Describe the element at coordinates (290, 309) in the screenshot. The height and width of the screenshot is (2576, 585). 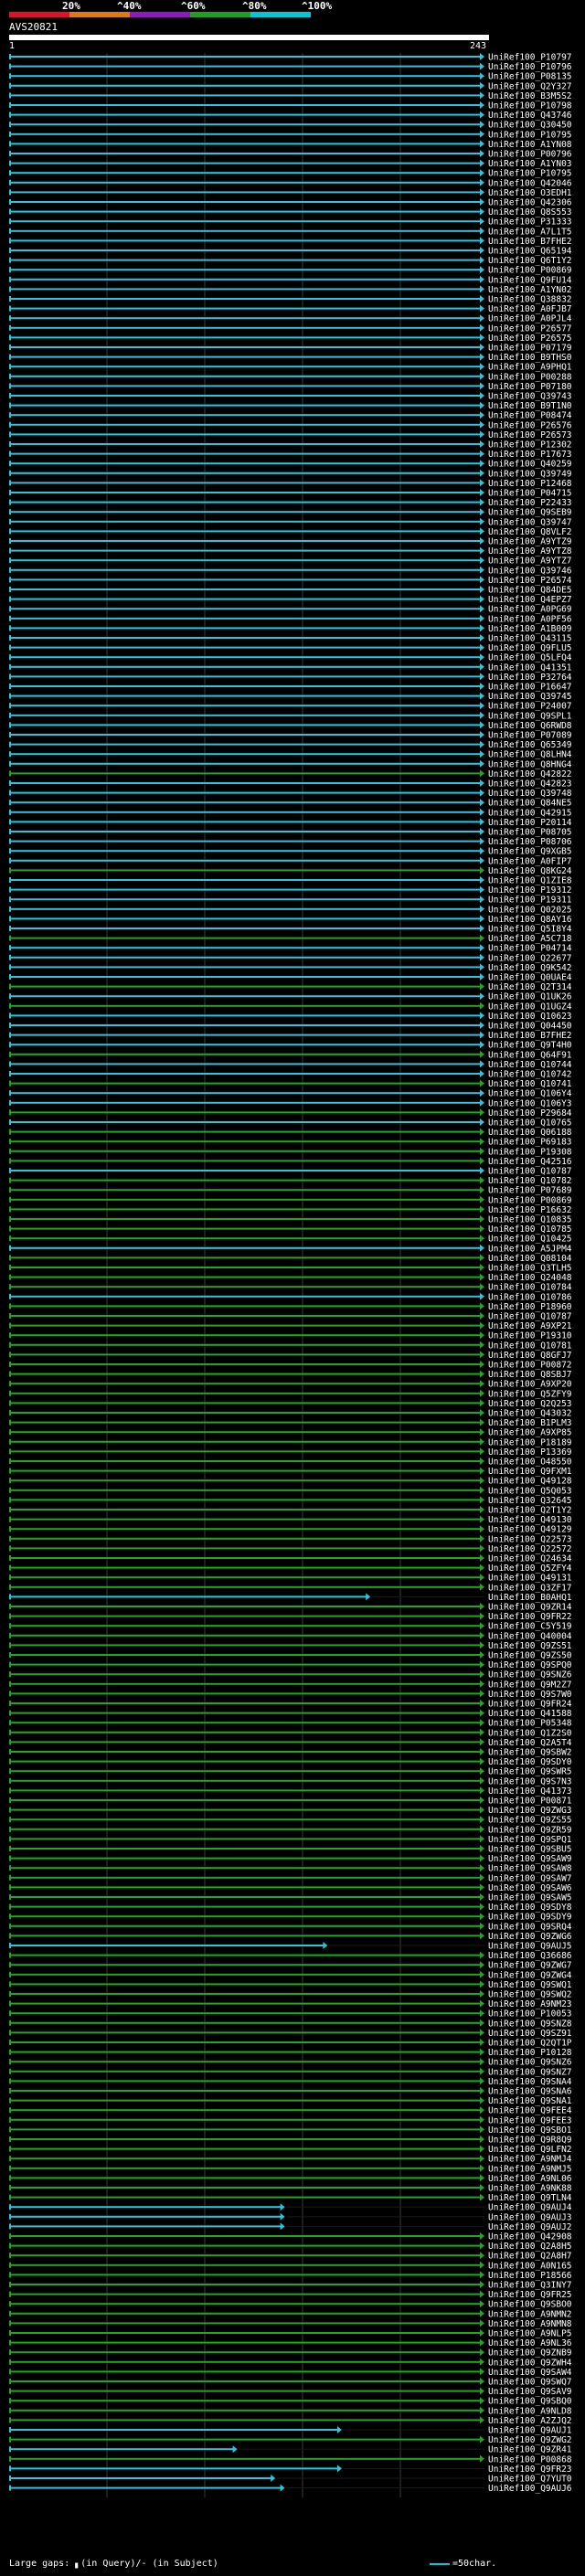
I see `hit-row: UniRef100_A0FJB7` at that location.